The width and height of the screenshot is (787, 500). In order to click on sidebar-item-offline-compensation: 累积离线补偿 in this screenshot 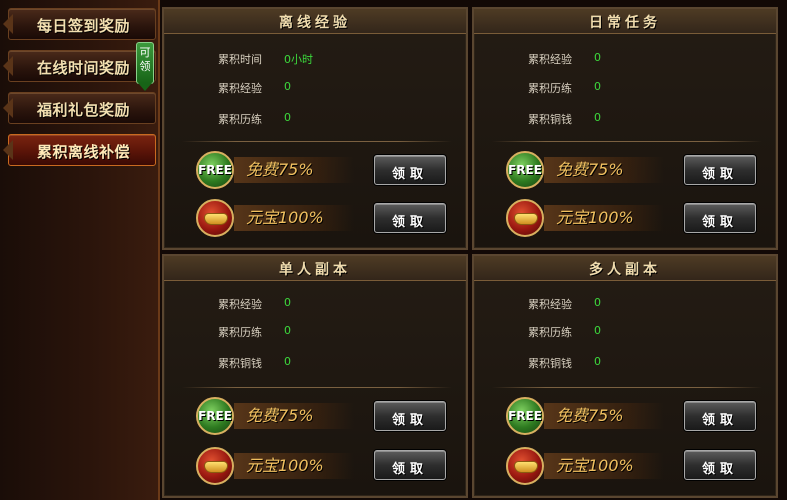, I will do `click(79, 150)`.